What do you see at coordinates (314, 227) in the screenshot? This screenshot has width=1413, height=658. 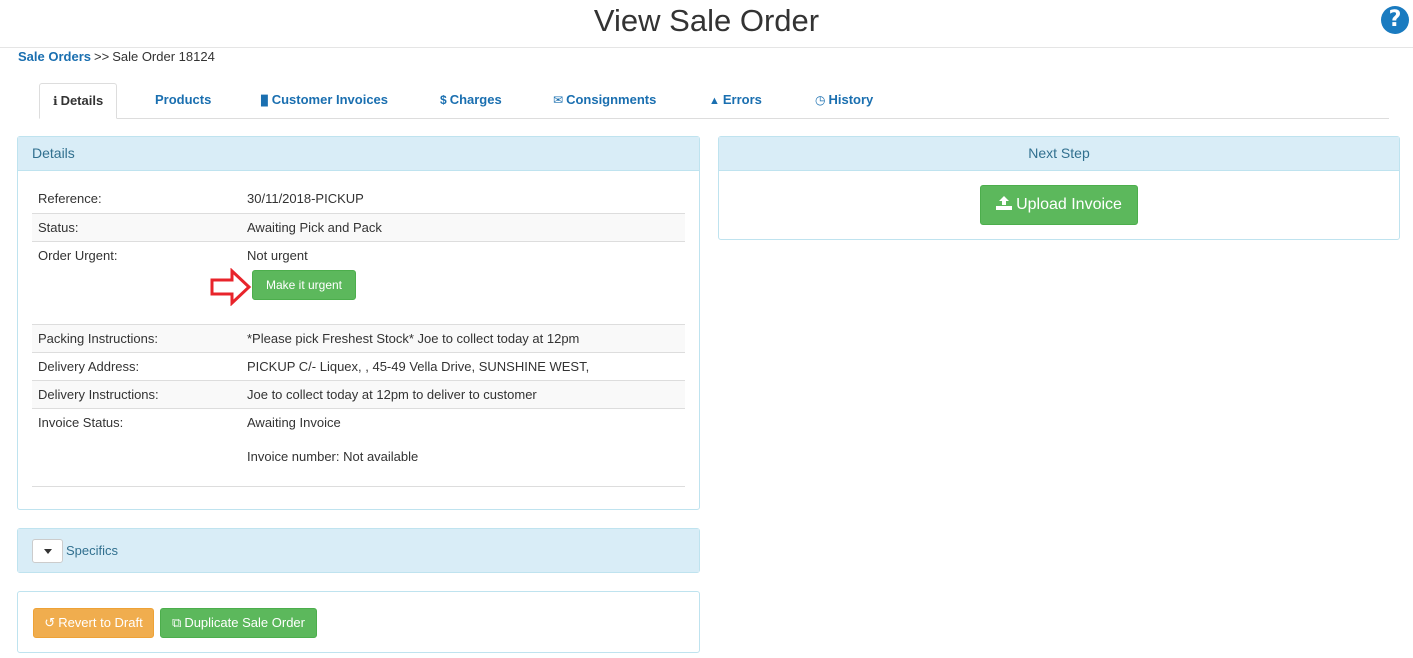 I see `detail-value: Awaiting Pick and Pack` at bounding box center [314, 227].